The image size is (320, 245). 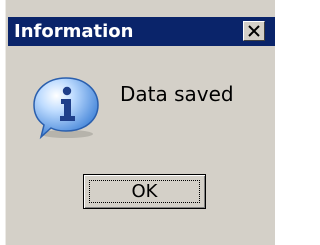 I want to click on close-button, so click(x=254, y=31).